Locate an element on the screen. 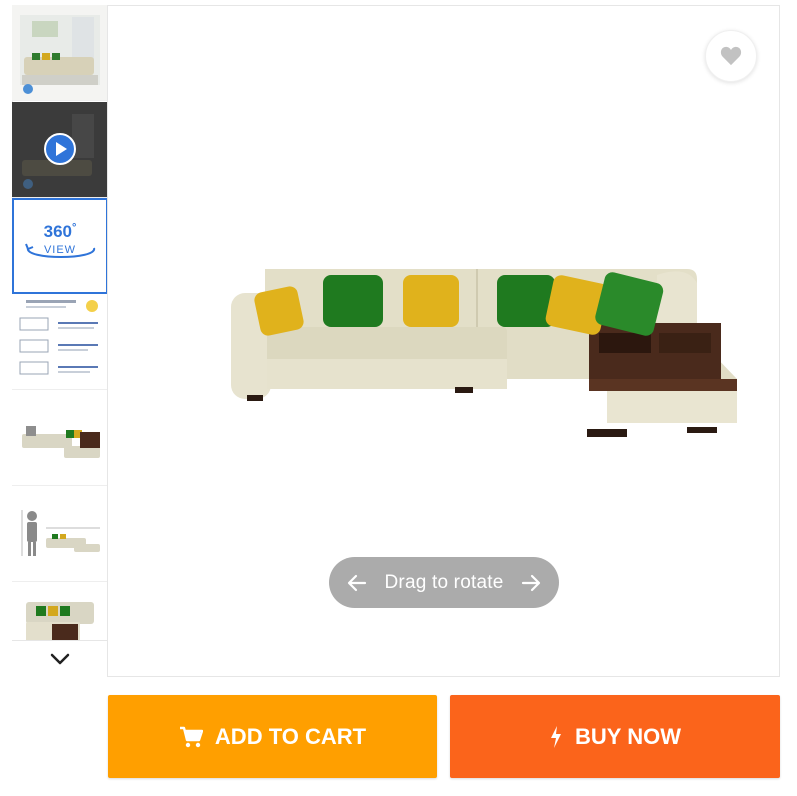 The width and height of the screenshot is (797, 796). play-icon is located at coordinates (60, 149).